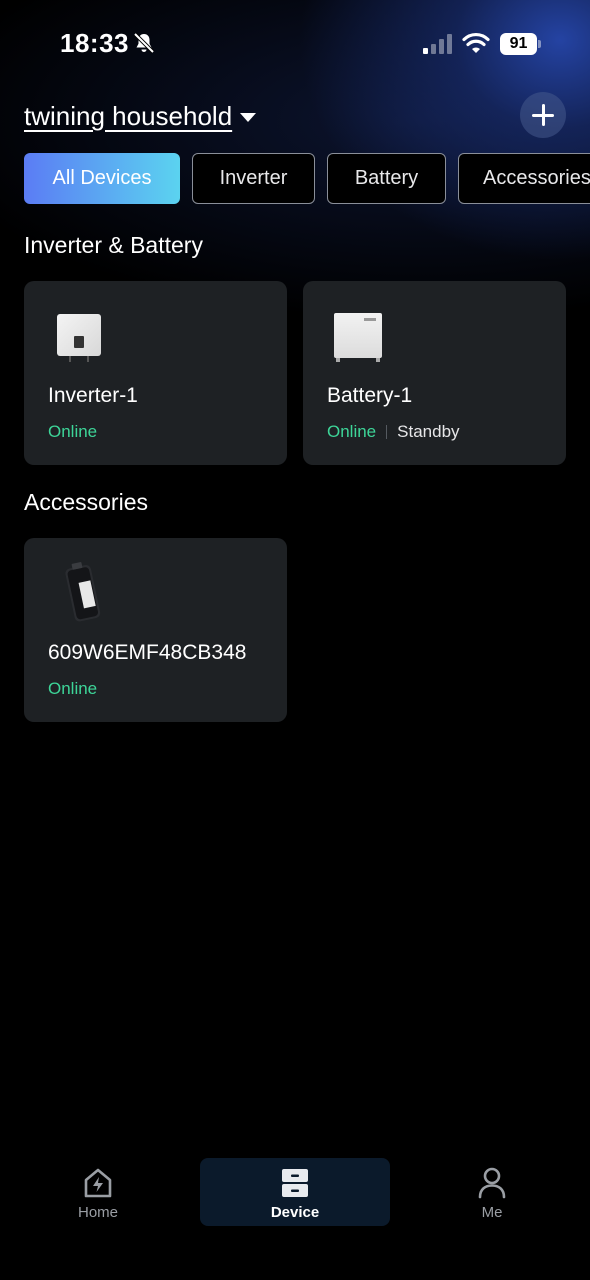 This screenshot has height=1280, width=590. Describe the element at coordinates (492, 1183) in the screenshot. I see `user-icon` at that location.